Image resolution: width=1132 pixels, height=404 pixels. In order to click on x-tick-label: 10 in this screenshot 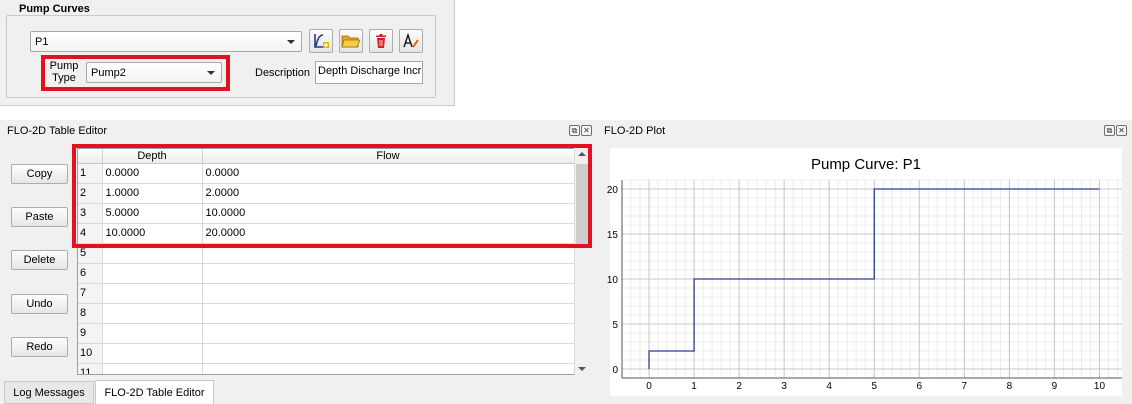, I will do `click(1100, 386)`.